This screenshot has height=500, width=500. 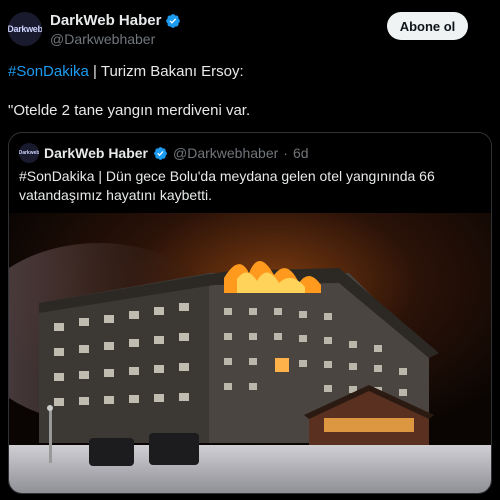 I want to click on avatar-logo-text: Darkweb, so click(x=25, y=29).